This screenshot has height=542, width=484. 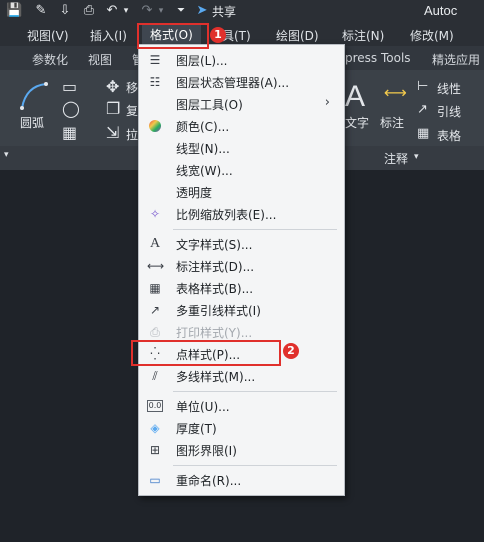 What do you see at coordinates (241, 450) in the screenshot?
I see `menu-item-drawing-limits: ⊞ 图形界限(I)` at bounding box center [241, 450].